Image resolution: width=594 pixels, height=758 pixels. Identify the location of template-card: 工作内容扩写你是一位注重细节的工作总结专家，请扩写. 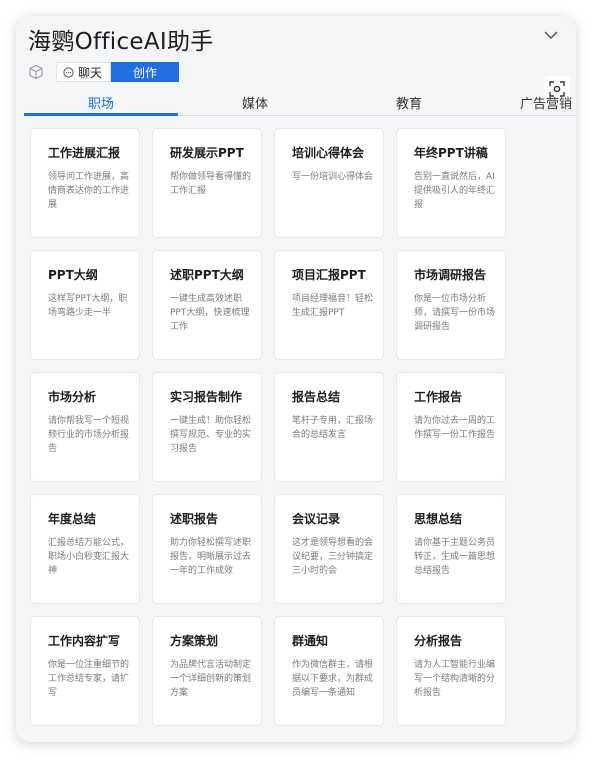
(85, 671).